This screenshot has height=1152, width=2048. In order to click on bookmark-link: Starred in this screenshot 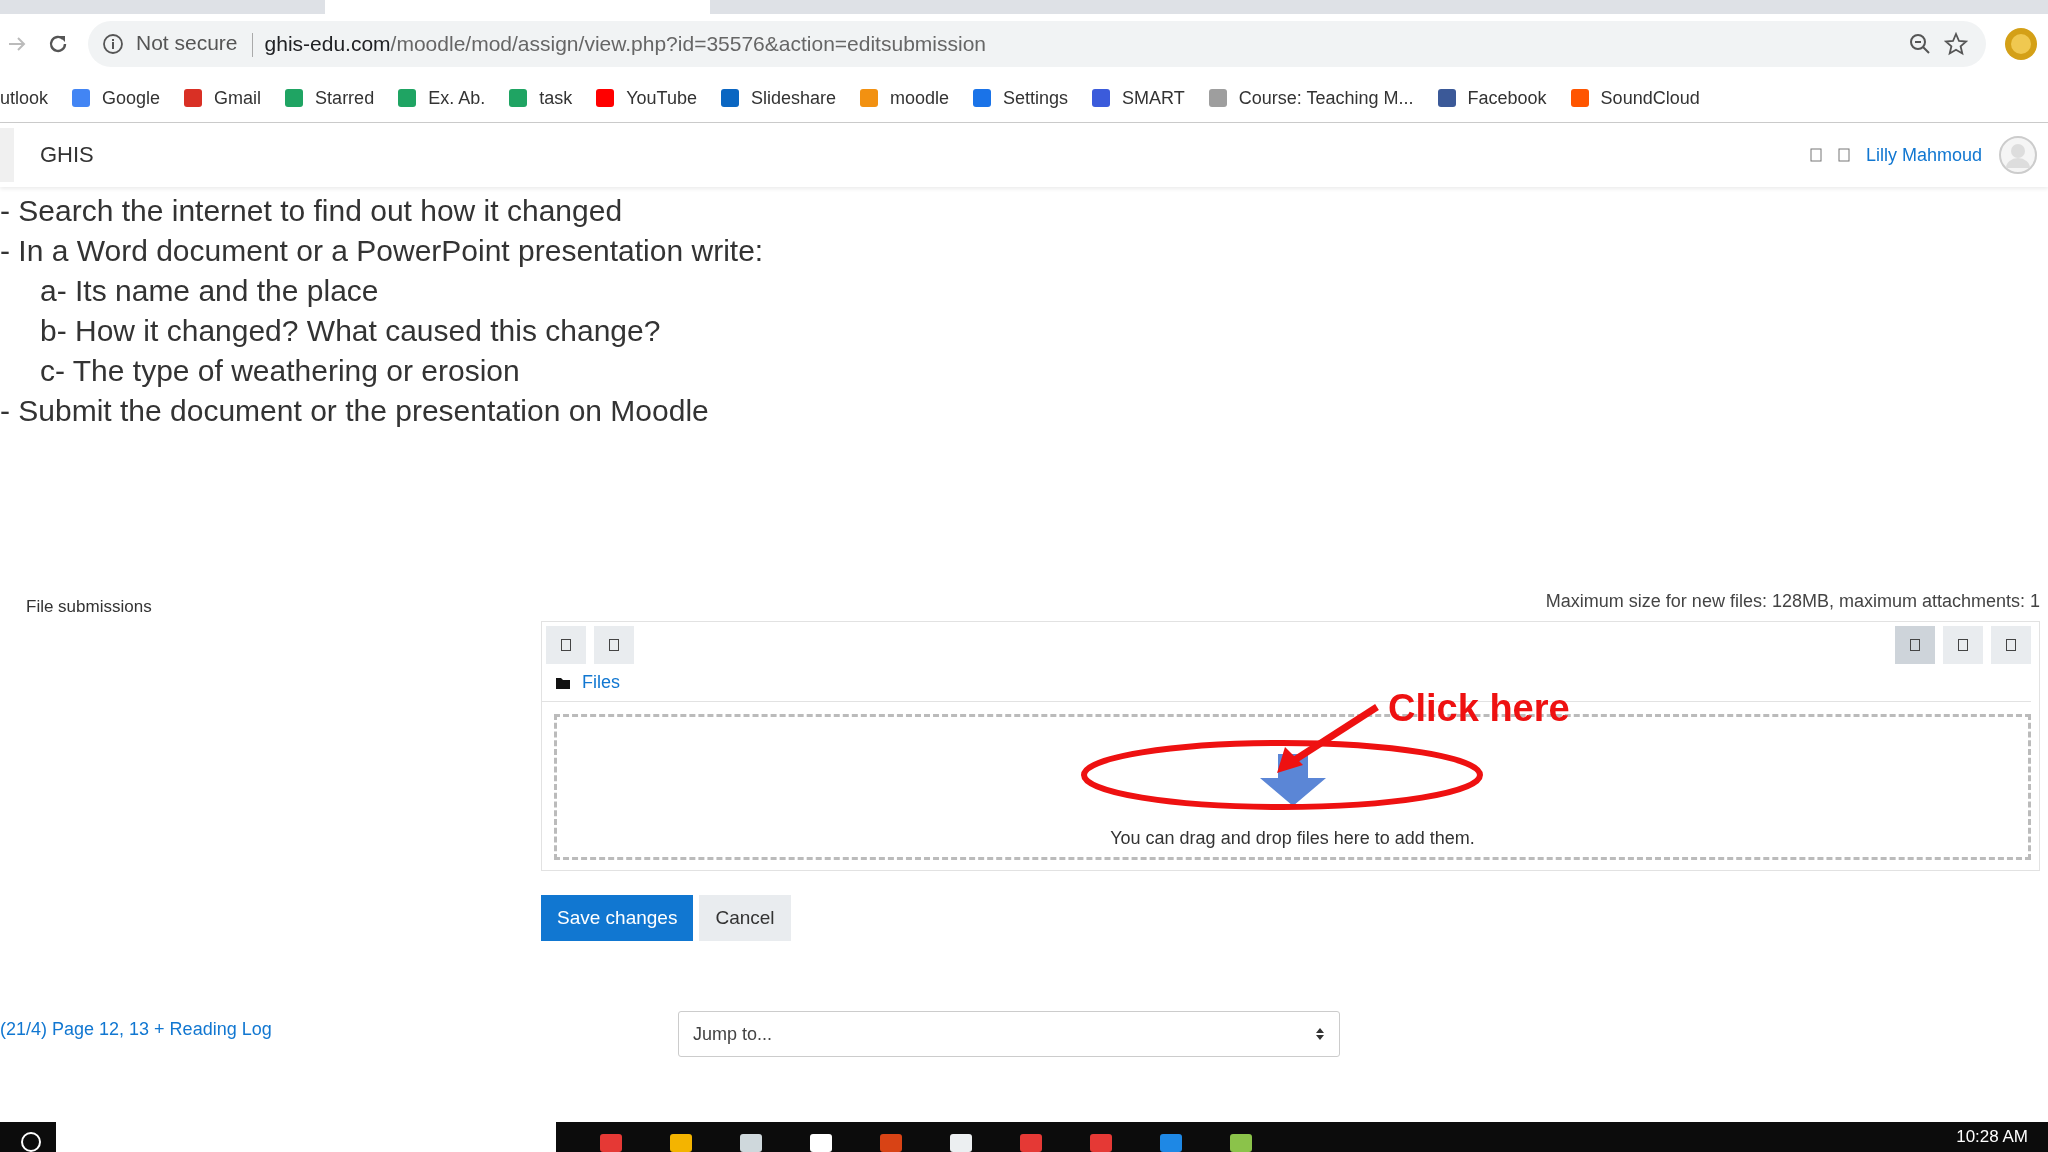, I will do `click(329, 98)`.